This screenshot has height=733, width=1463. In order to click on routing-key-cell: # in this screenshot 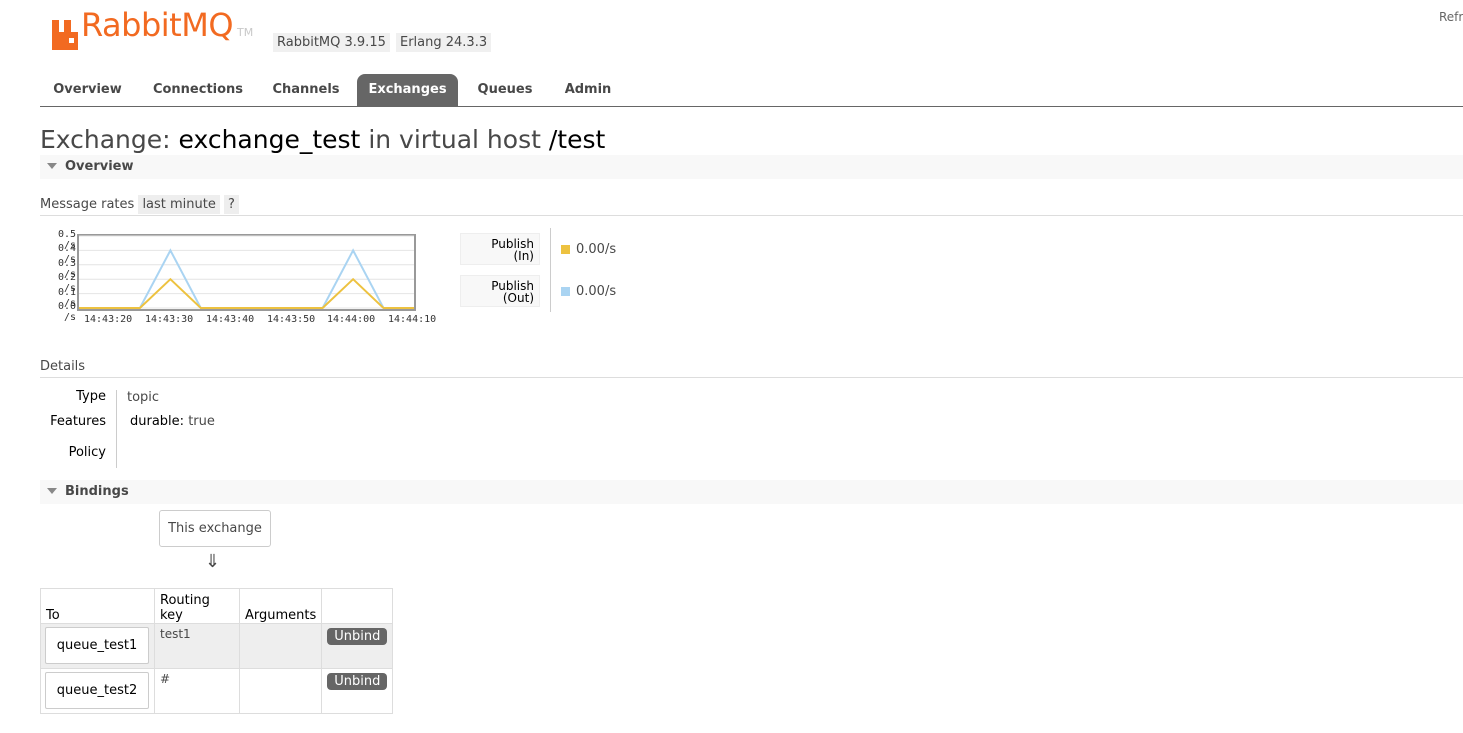, I will do `click(197, 691)`.